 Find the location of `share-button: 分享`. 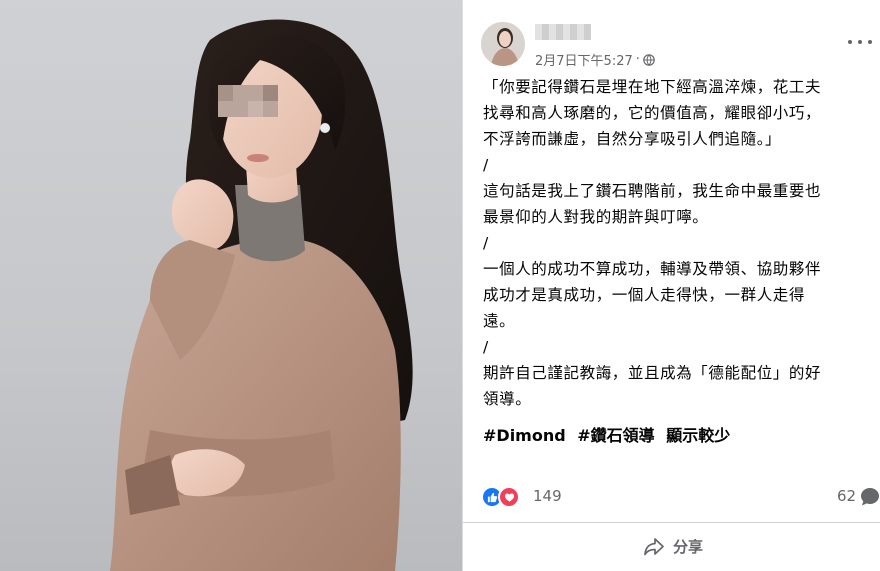

share-button: 分享 is located at coordinates (673, 546).